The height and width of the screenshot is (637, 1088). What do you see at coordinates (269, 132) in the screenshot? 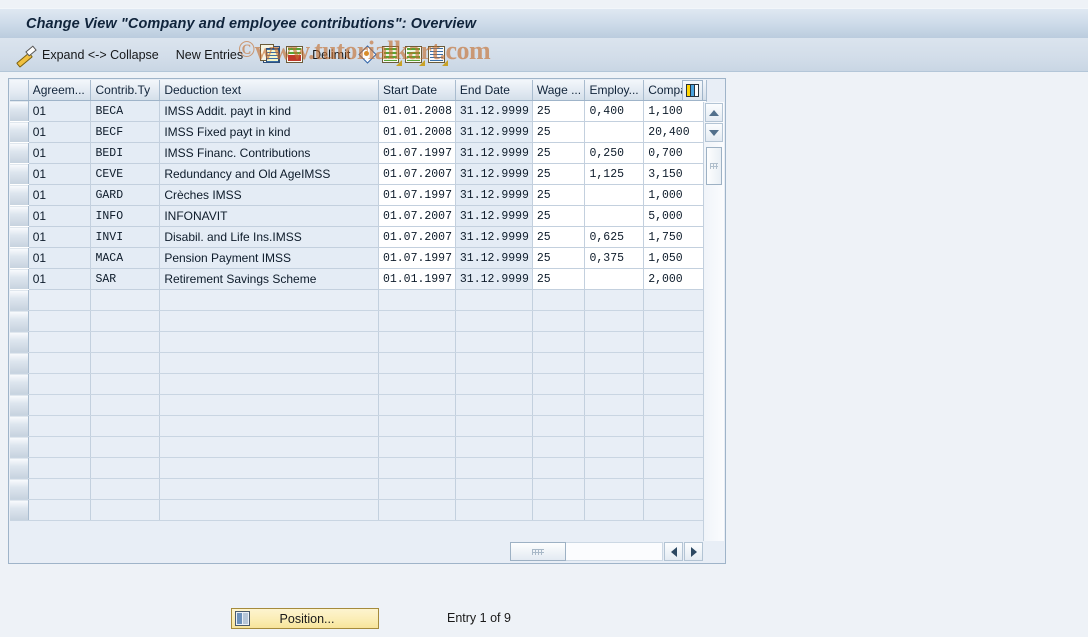
I see `cell-deduction_text: IMSS Fixed payt in kind` at bounding box center [269, 132].